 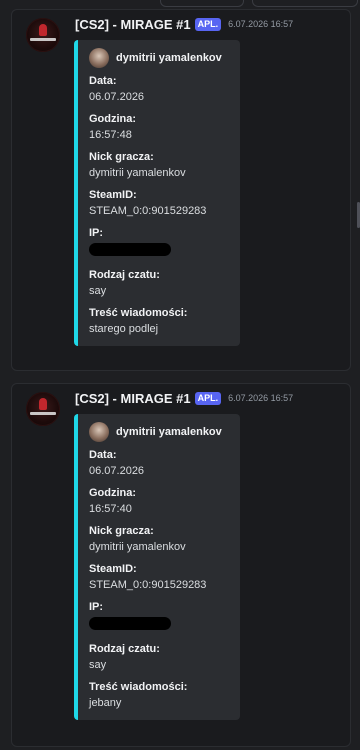 What do you see at coordinates (202, 3) in the screenshot?
I see `top-tab-left` at bounding box center [202, 3].